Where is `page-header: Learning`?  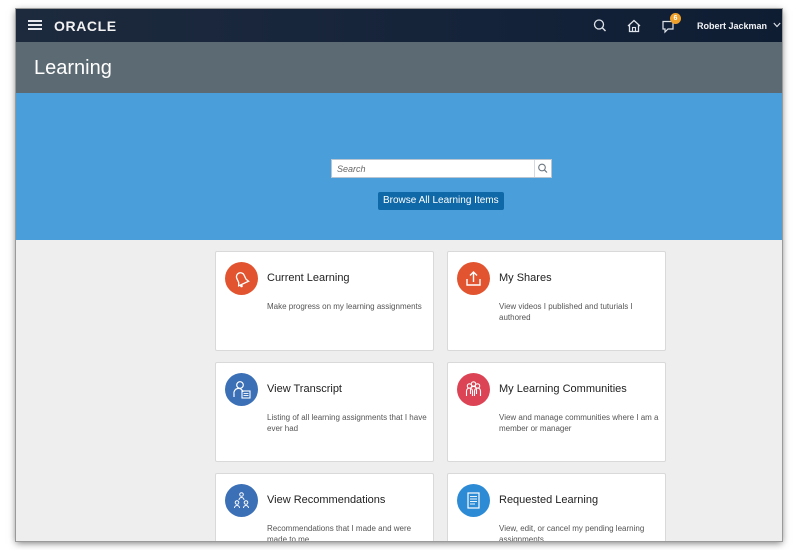
page-header: Learning is located at coordinates (399, 67).